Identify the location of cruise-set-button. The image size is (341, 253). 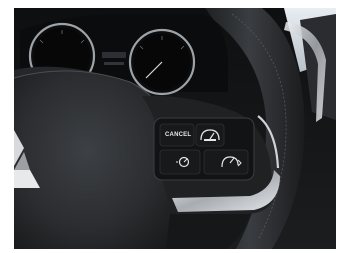
(180, 162).